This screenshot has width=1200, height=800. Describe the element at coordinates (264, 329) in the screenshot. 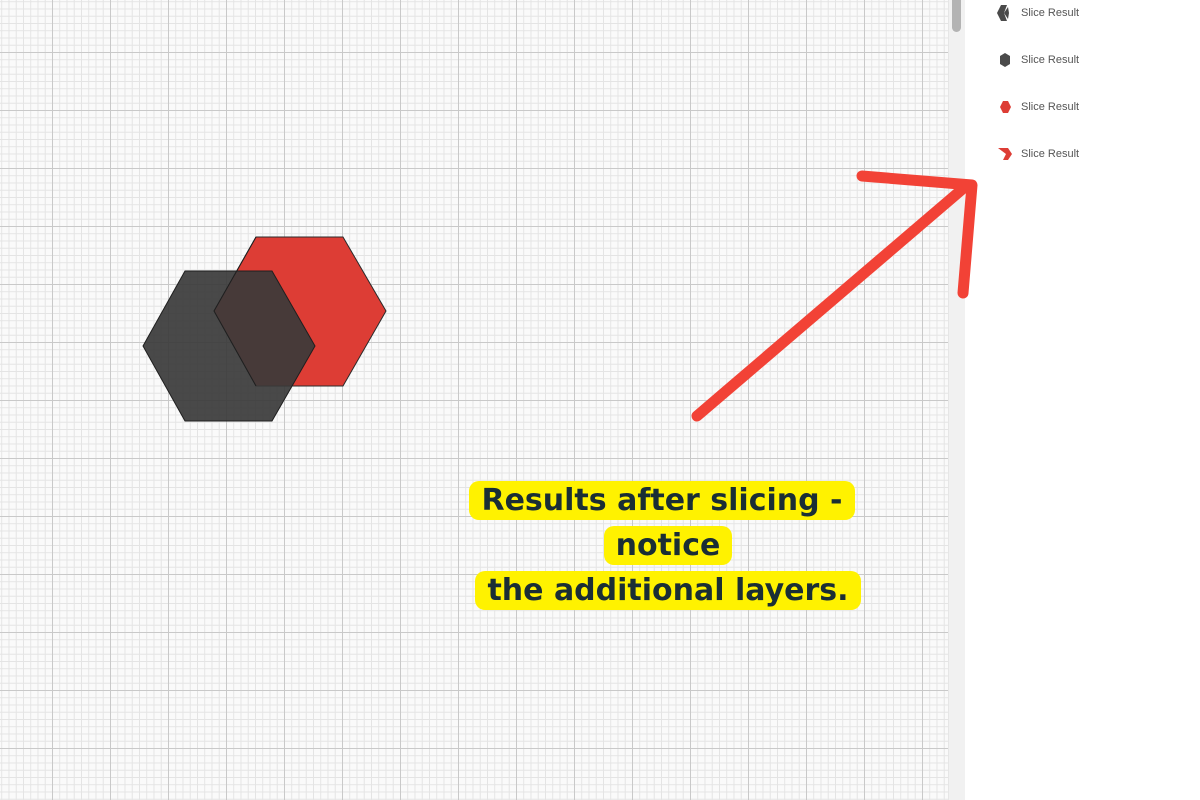

I see `canvas-shapes-layer` at that location.